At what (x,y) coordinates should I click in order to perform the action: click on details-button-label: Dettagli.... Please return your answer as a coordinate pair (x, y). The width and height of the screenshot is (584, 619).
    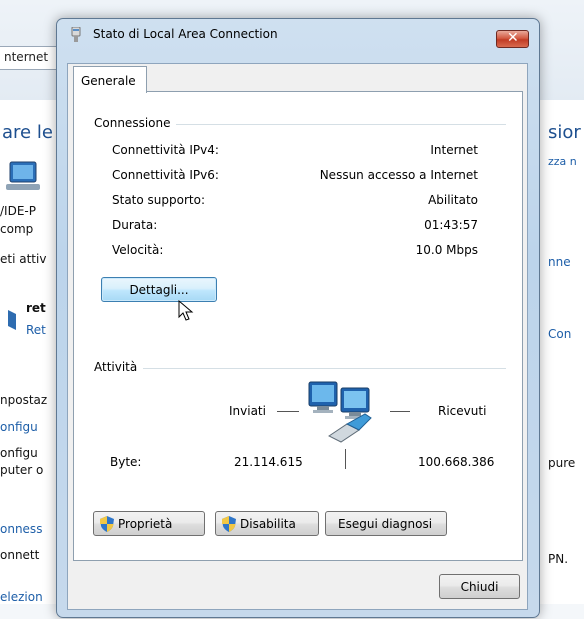
    Looking at the image, I should click on (159, 290).